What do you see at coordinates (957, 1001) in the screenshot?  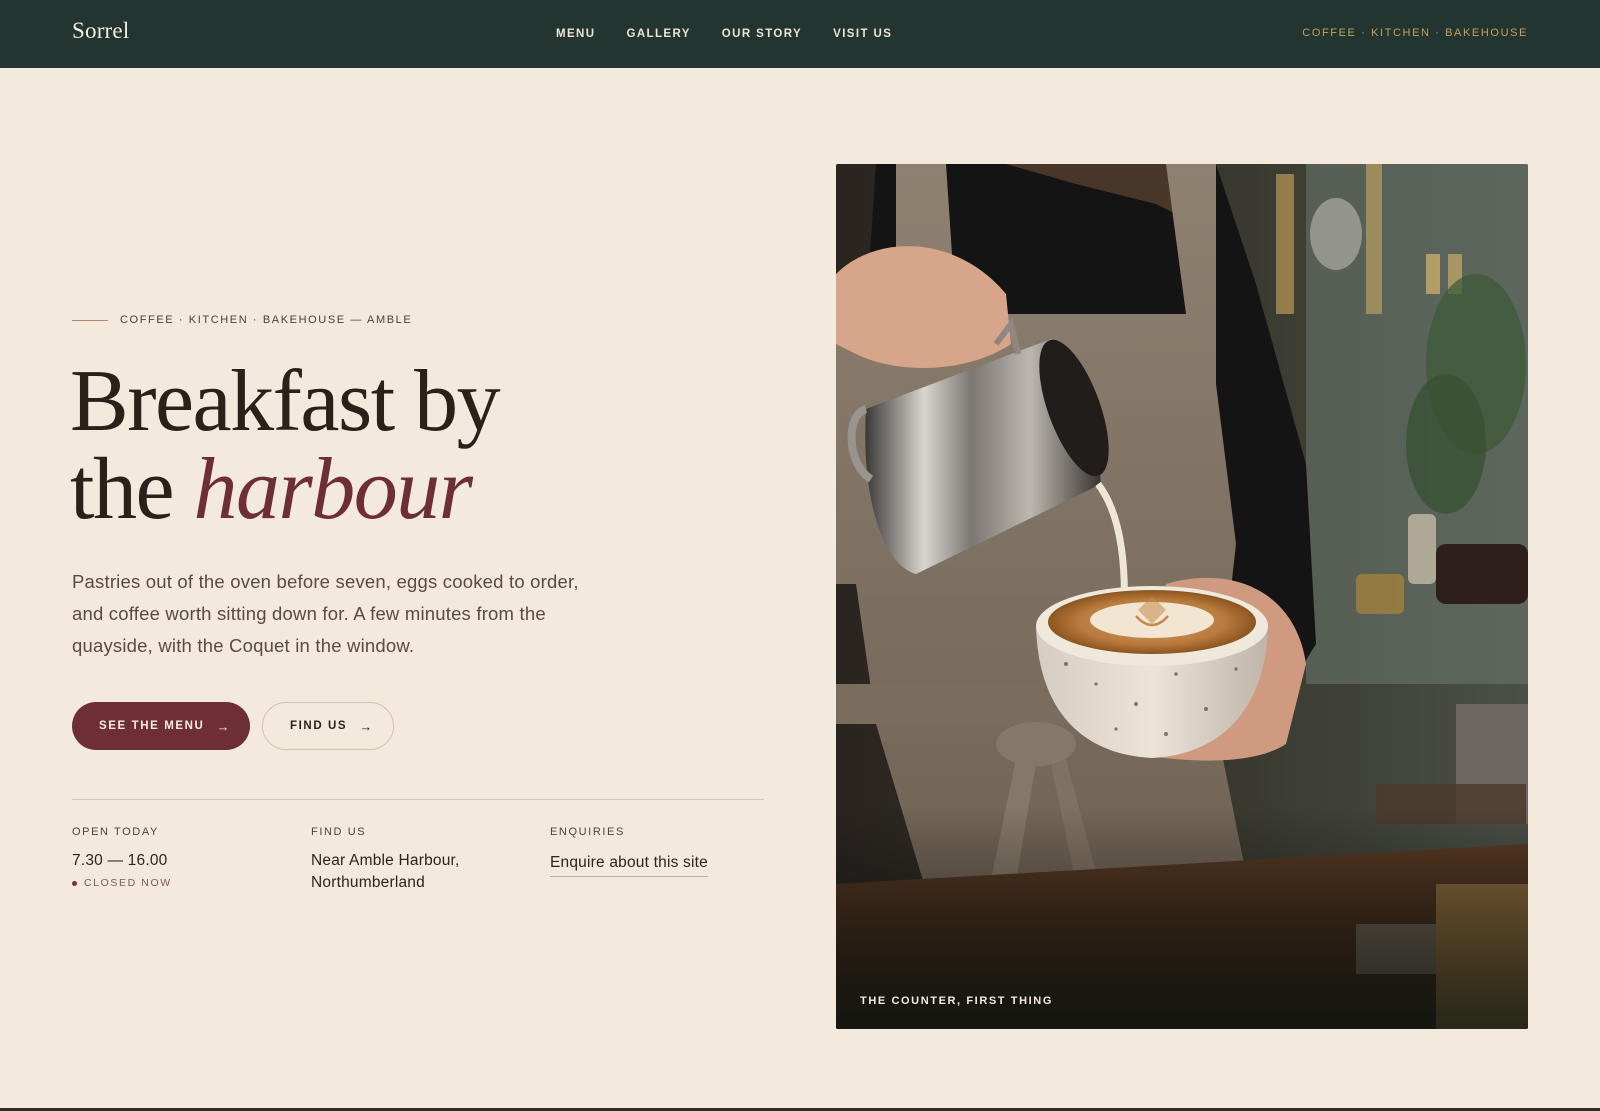 I see `photo-caption: THE COUNTER, FIRST THING` at bounding box center [957, 1001].